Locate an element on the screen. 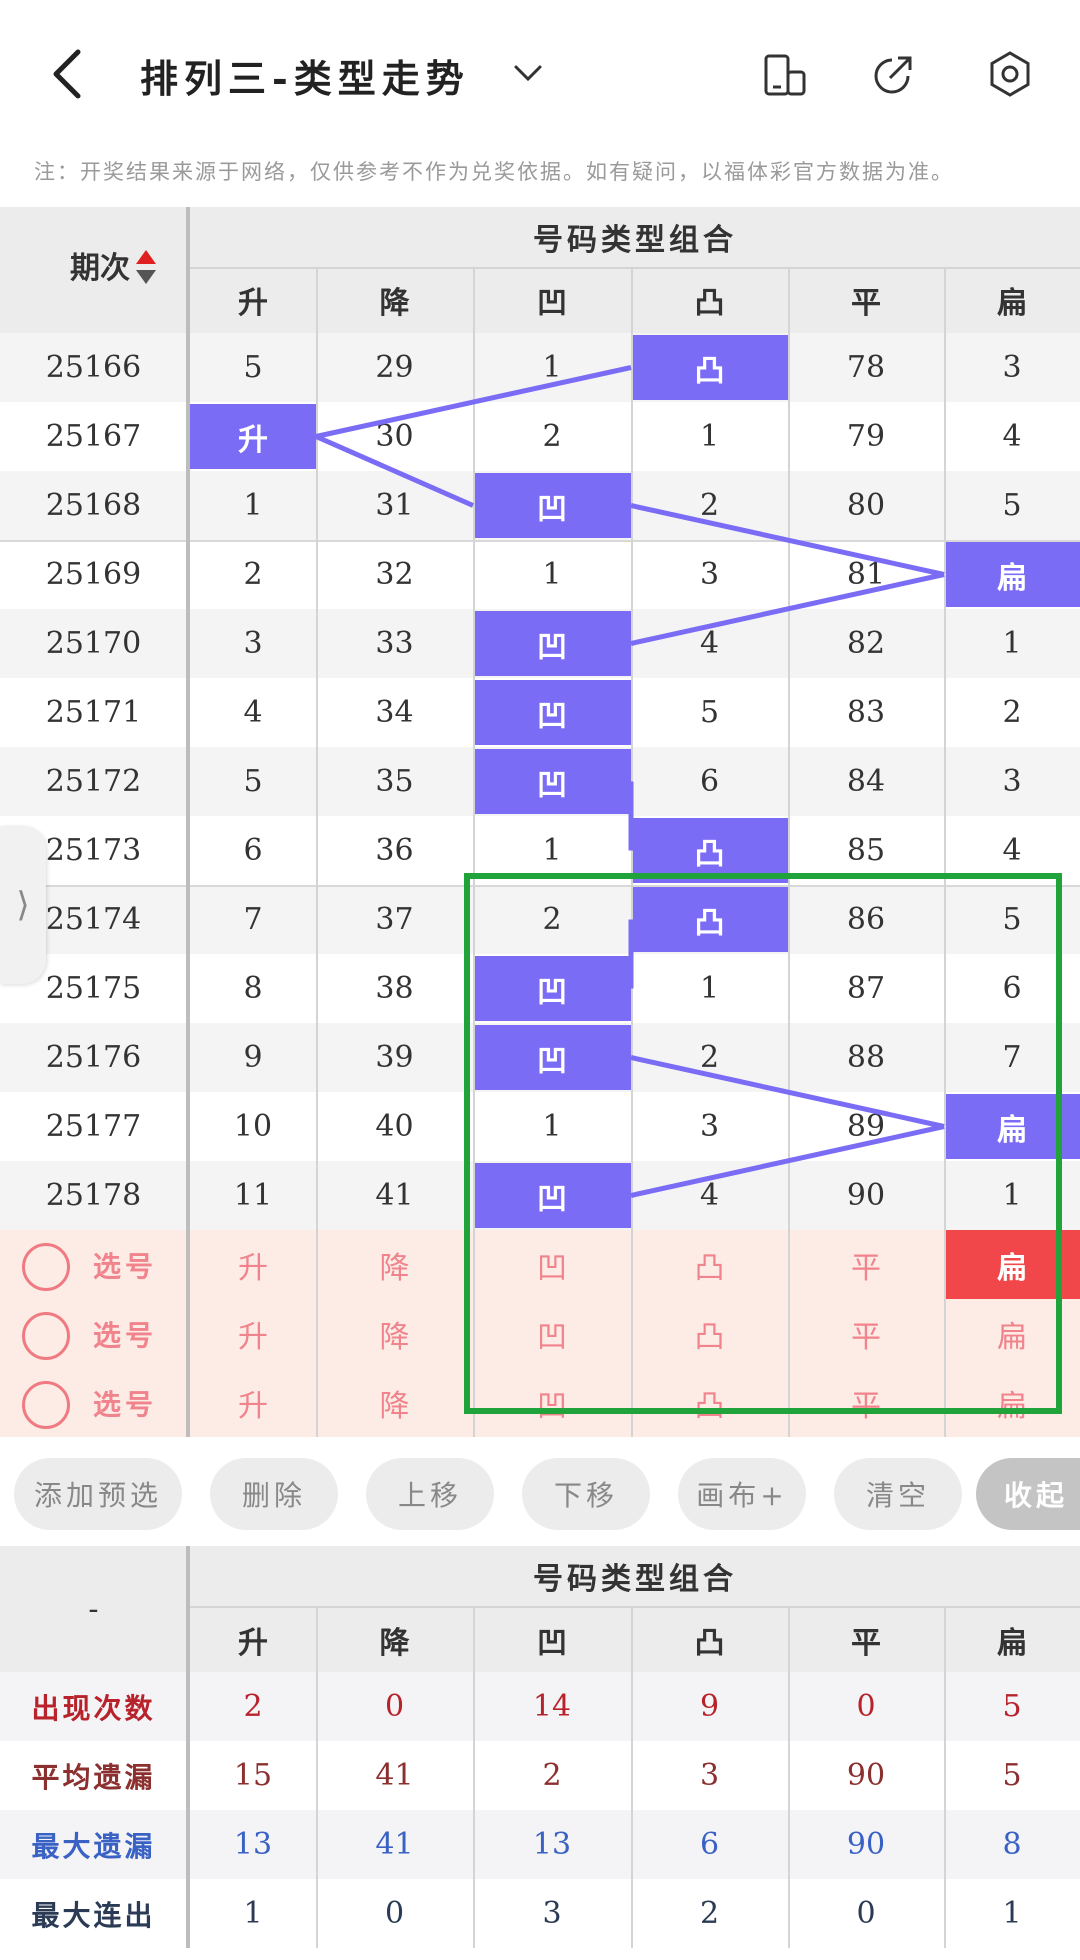 This screenshot has width=1080, height=1960. stats-value: 2 is located at coordinates (253, 1706).